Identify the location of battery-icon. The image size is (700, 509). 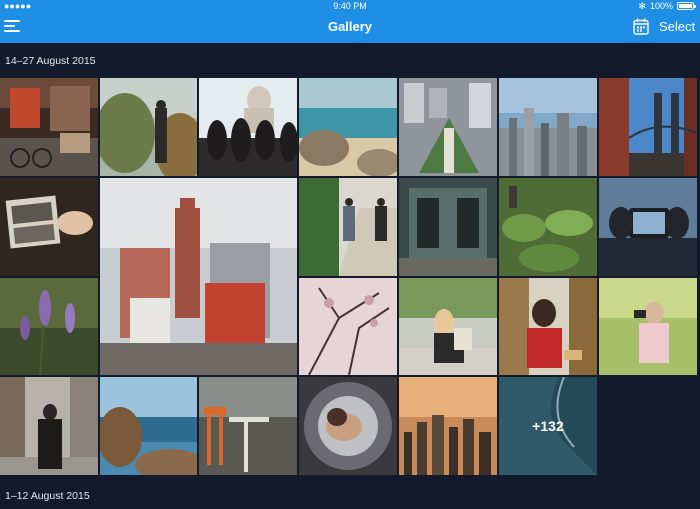
(686, 6).